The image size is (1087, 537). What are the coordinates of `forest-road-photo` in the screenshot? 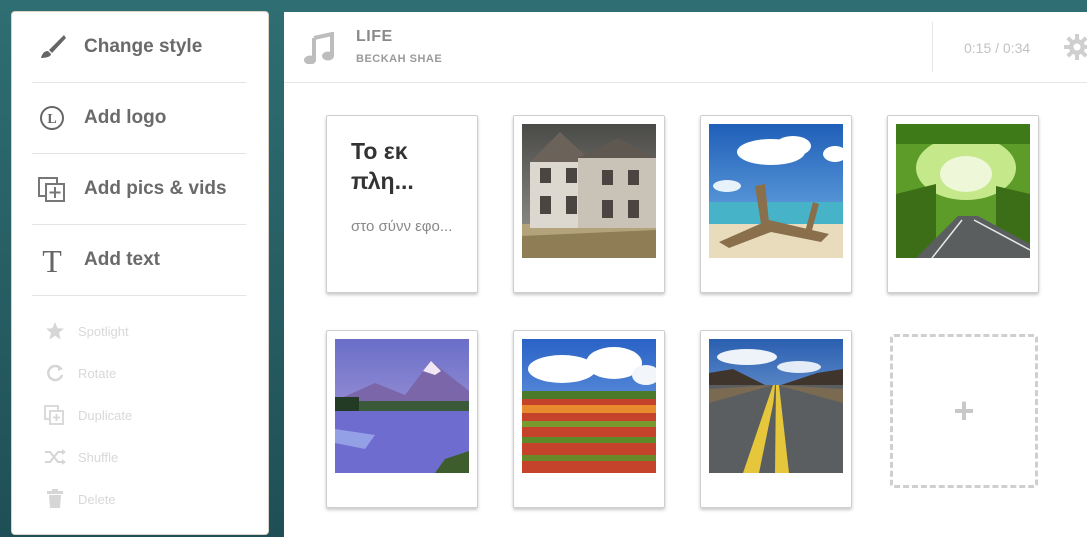 It's located at (963, 191).